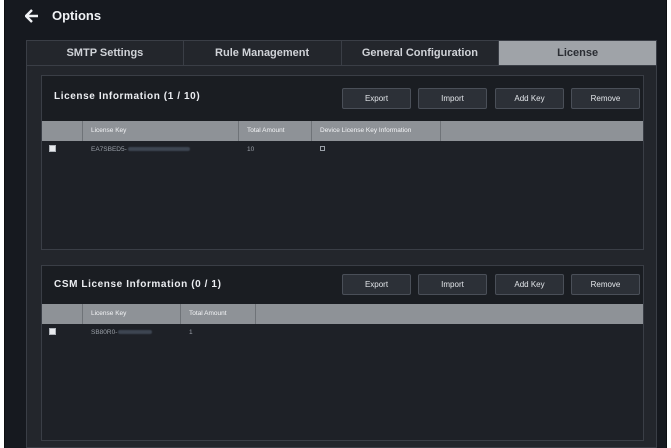 Image resolution: width=671 pixels, height=448 pixels. I want to click on total-amount-cell: 10, so click(251, 149).